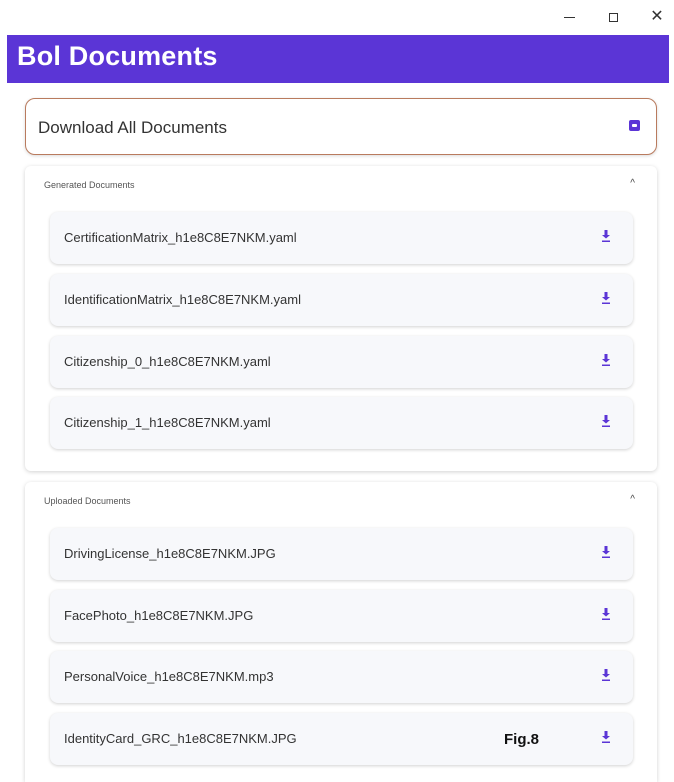 The image size is (674, 782). Describe the element at coordinates (341, 423) in the screenshot. I see `document-item: Citizenship_1_h1e8C8E7NKM.yaml` at that location.